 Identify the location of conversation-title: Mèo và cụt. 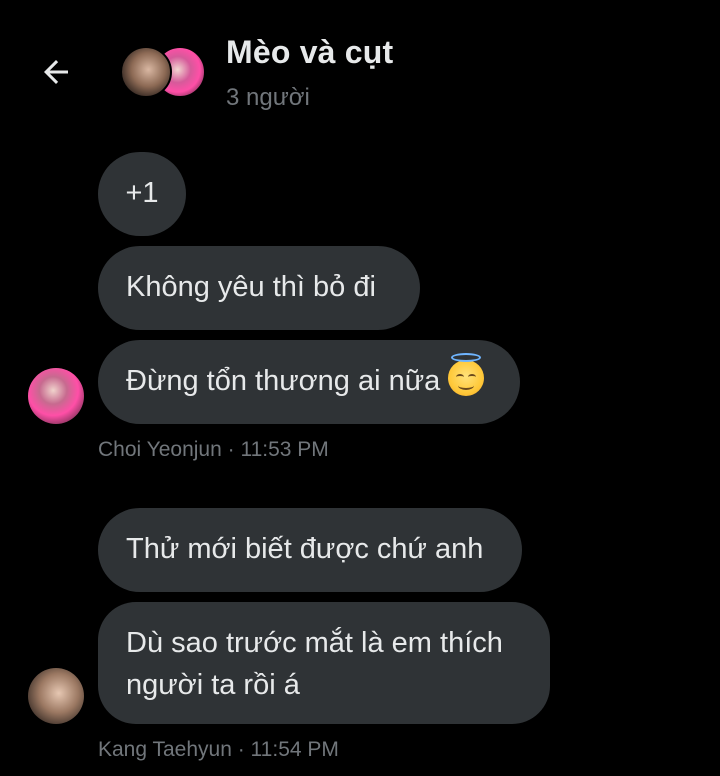
(309, 52).